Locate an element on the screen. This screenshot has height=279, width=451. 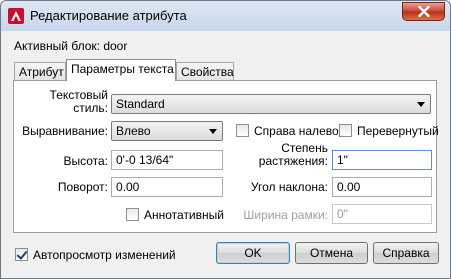
cancel-button: Отмена is located at coordinates (331, 253).